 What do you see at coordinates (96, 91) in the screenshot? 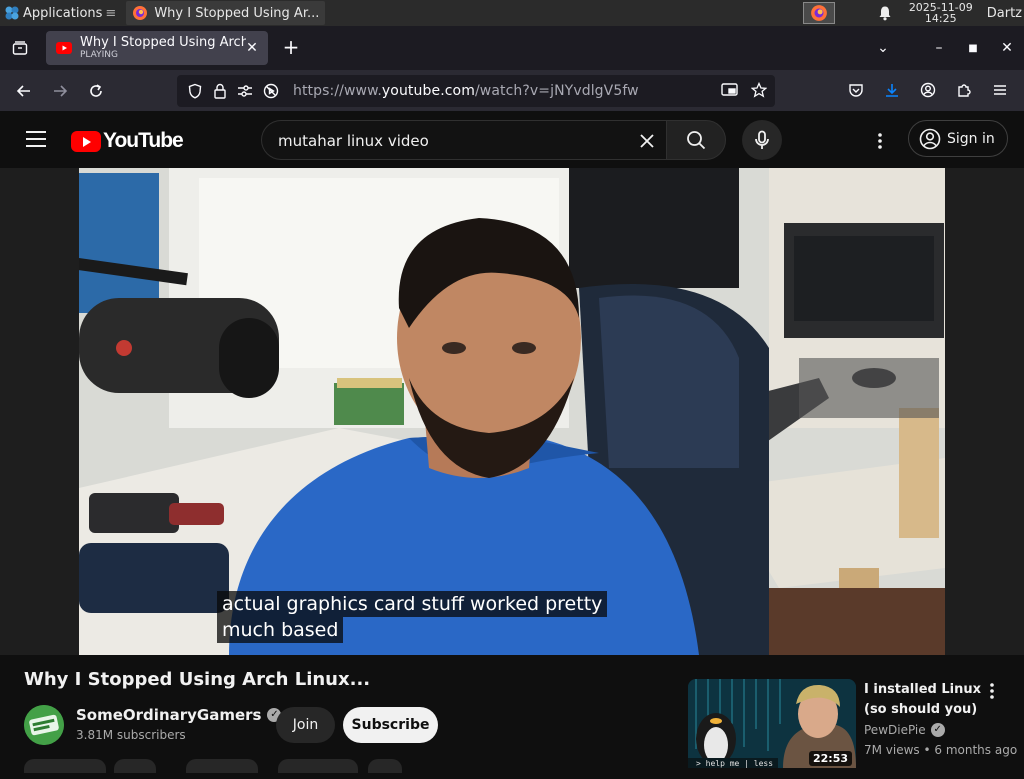
I see `reload-button` at bounding box center [96, 91].